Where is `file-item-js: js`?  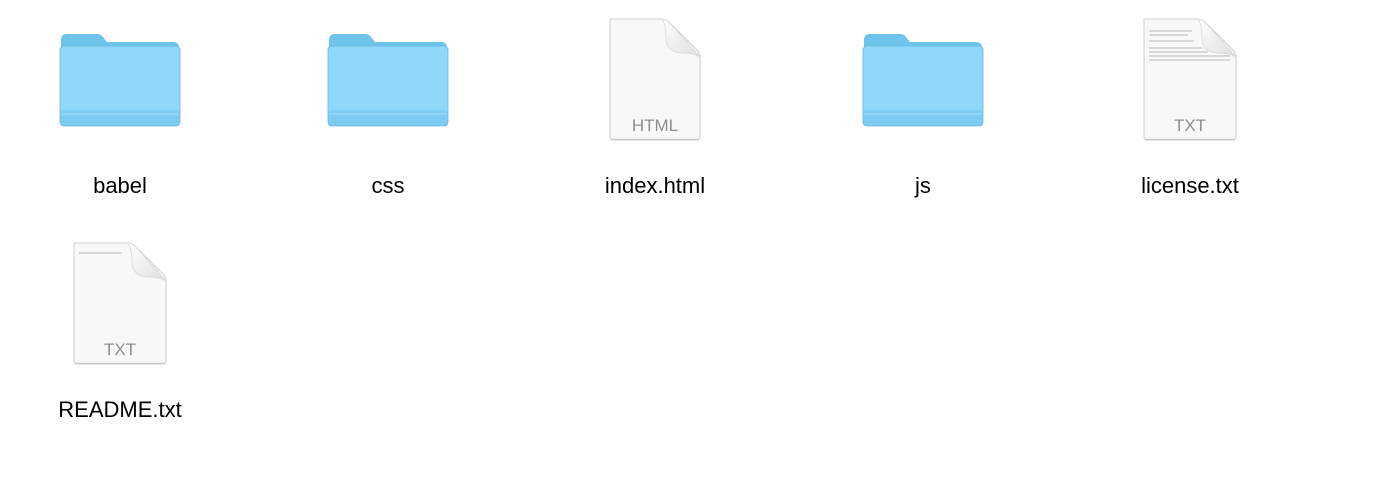 file-item-js: js is located at coordinates (923, 115).